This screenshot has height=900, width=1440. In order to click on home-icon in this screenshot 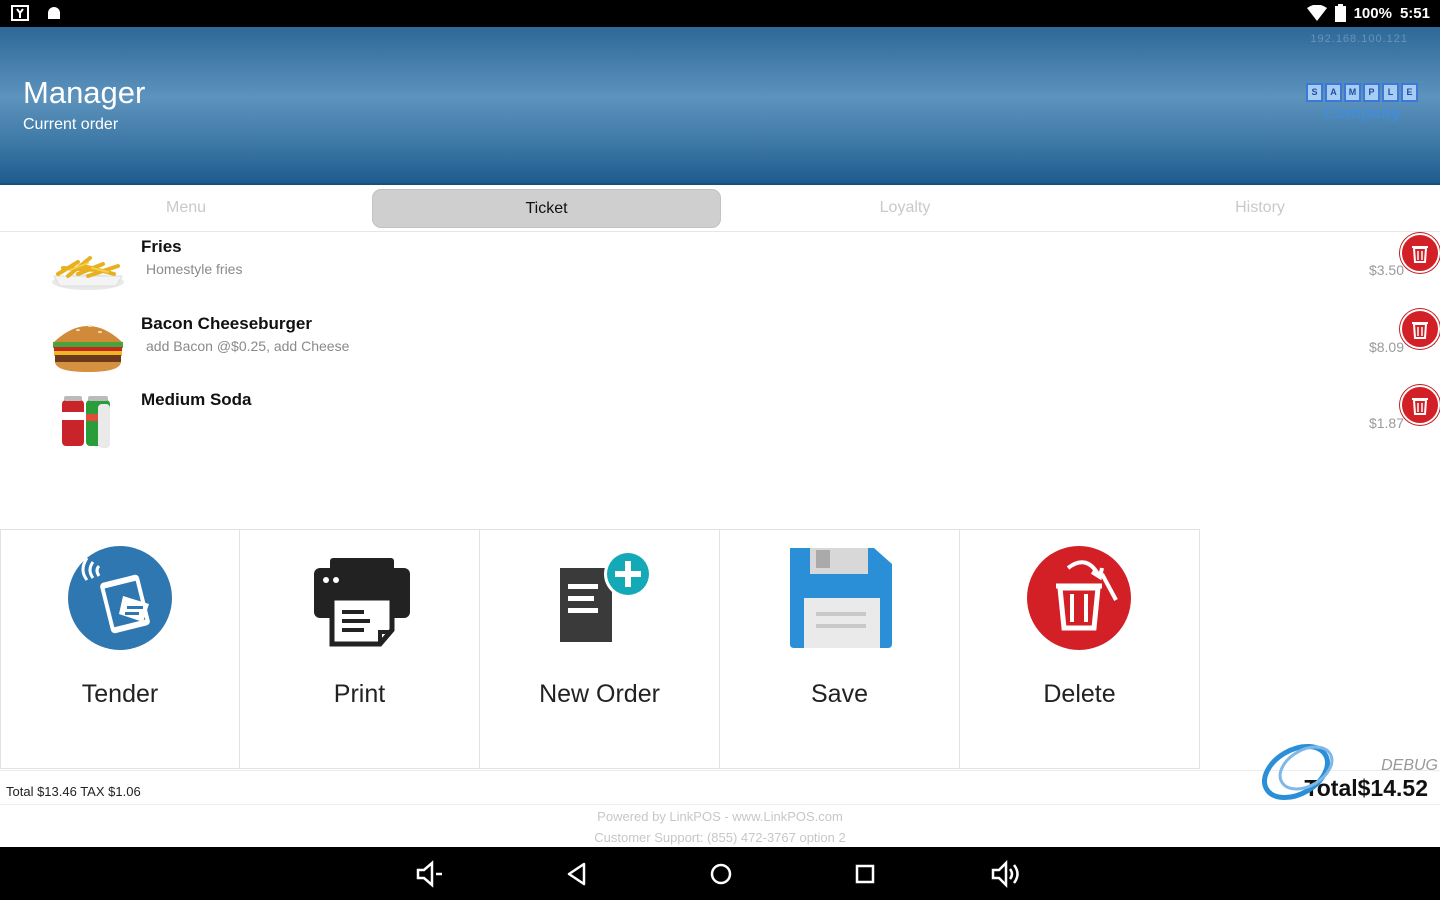, I will do `click(721, 874)`.